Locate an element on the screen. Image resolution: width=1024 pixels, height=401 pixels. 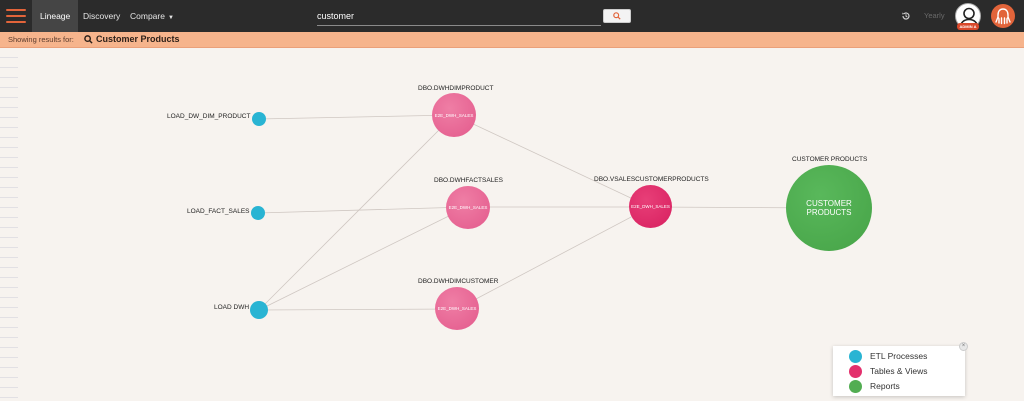
etl-node-load-dwh is located at coordinates (259, 310).